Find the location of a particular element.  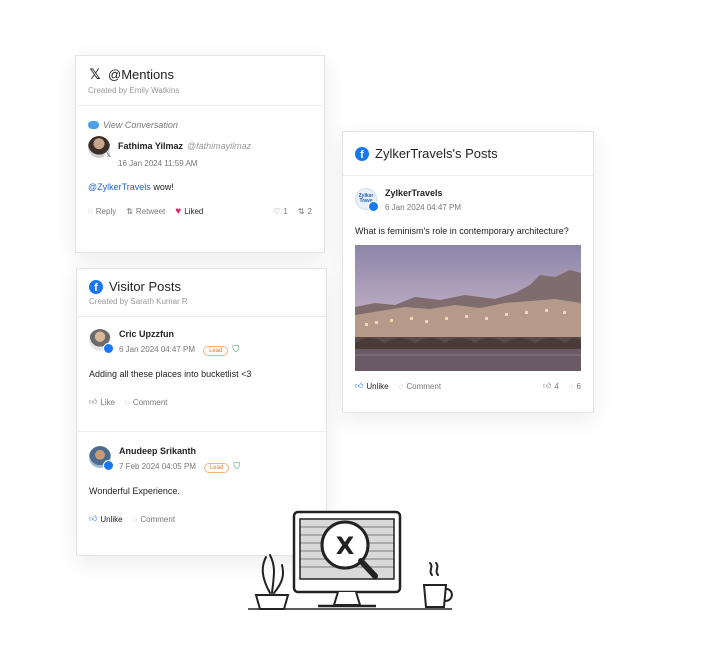

coffee-cup-icon is located at coordinates (437, 585).